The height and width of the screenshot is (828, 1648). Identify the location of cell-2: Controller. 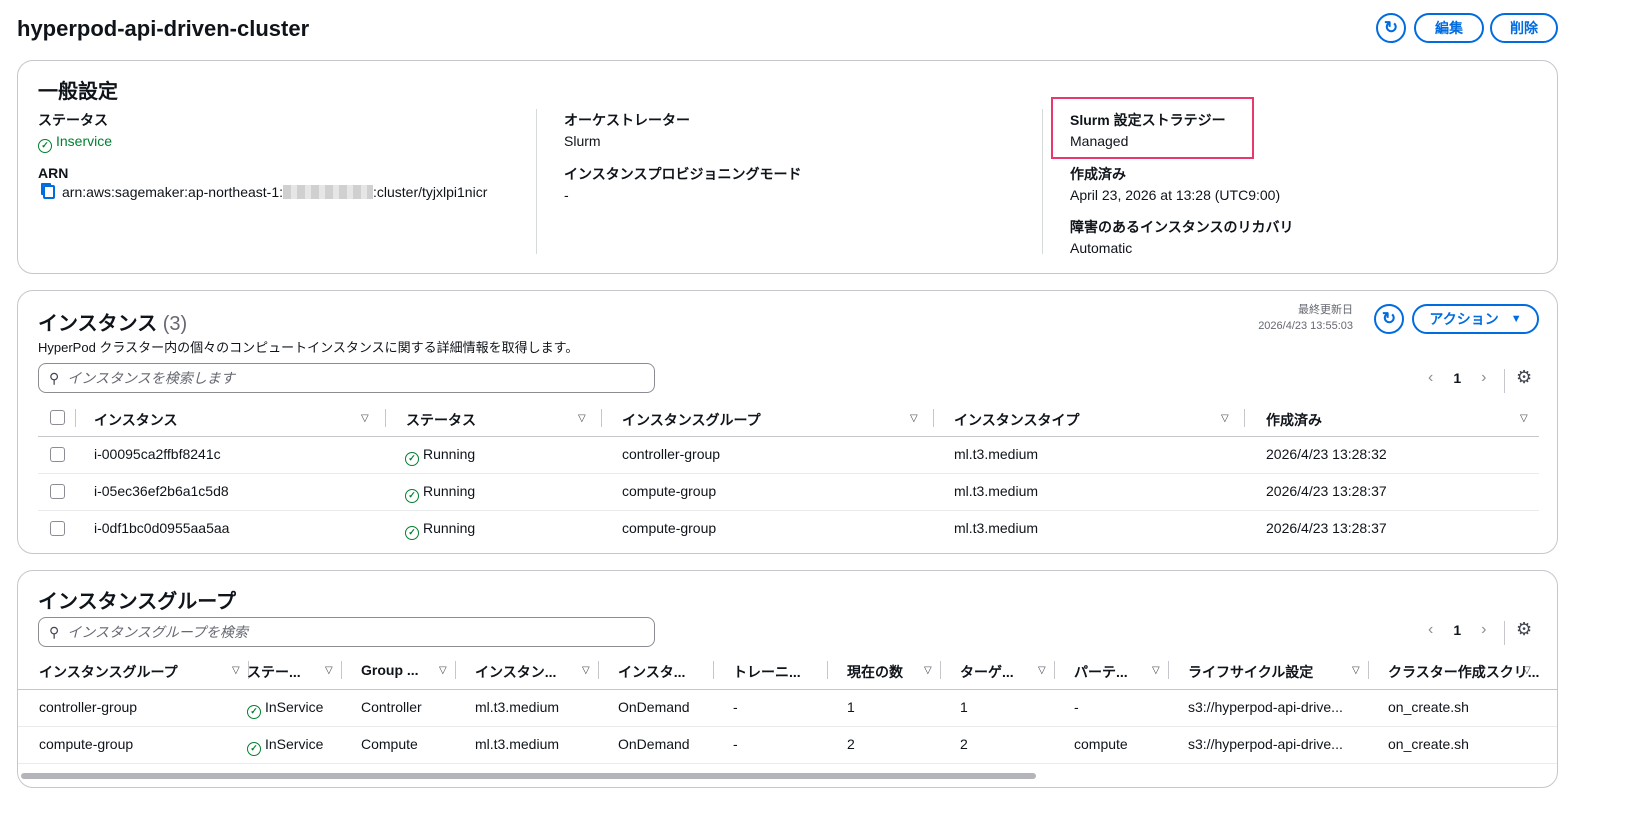
(391, 707).